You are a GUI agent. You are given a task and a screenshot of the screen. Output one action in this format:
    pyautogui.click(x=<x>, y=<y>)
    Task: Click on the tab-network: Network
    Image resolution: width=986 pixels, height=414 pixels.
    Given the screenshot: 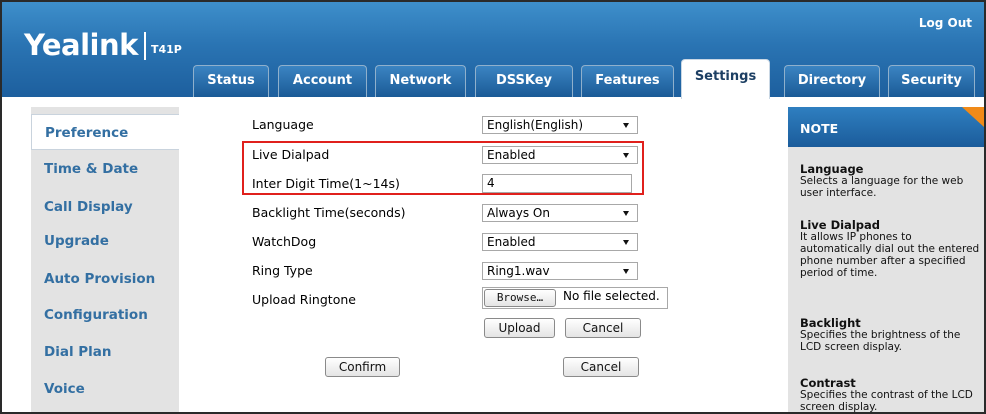 What is the action you would take?
    pyautogui.click(x=420, y=81)
    